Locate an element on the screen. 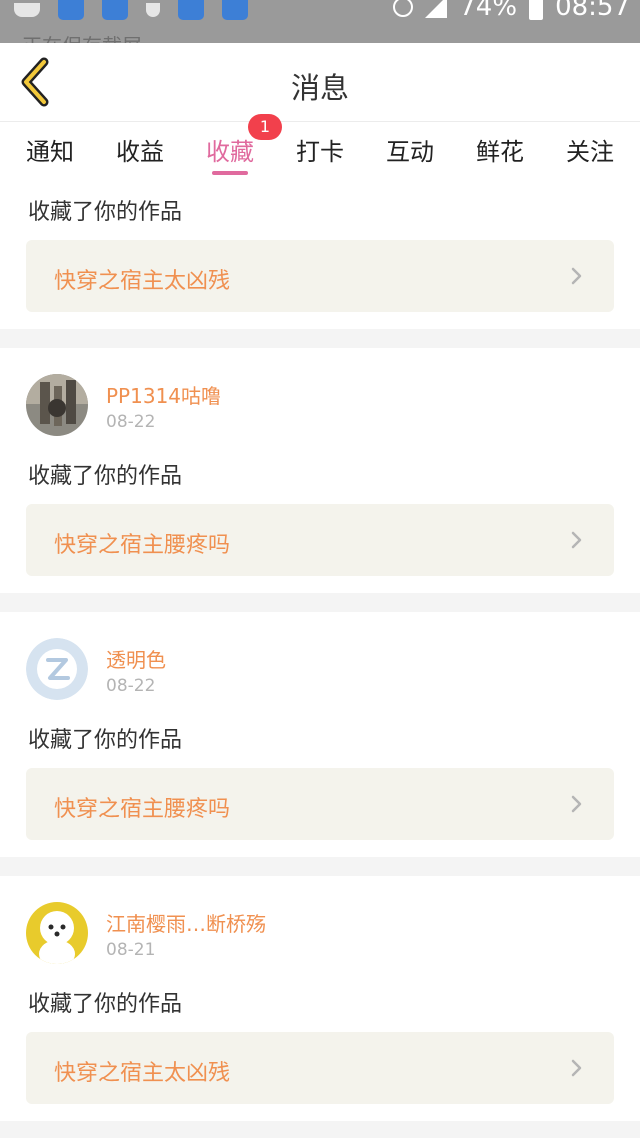 This screenshot has height=1138, width=640. tab-earnings: 收益 is located at coordinates (140, 149).